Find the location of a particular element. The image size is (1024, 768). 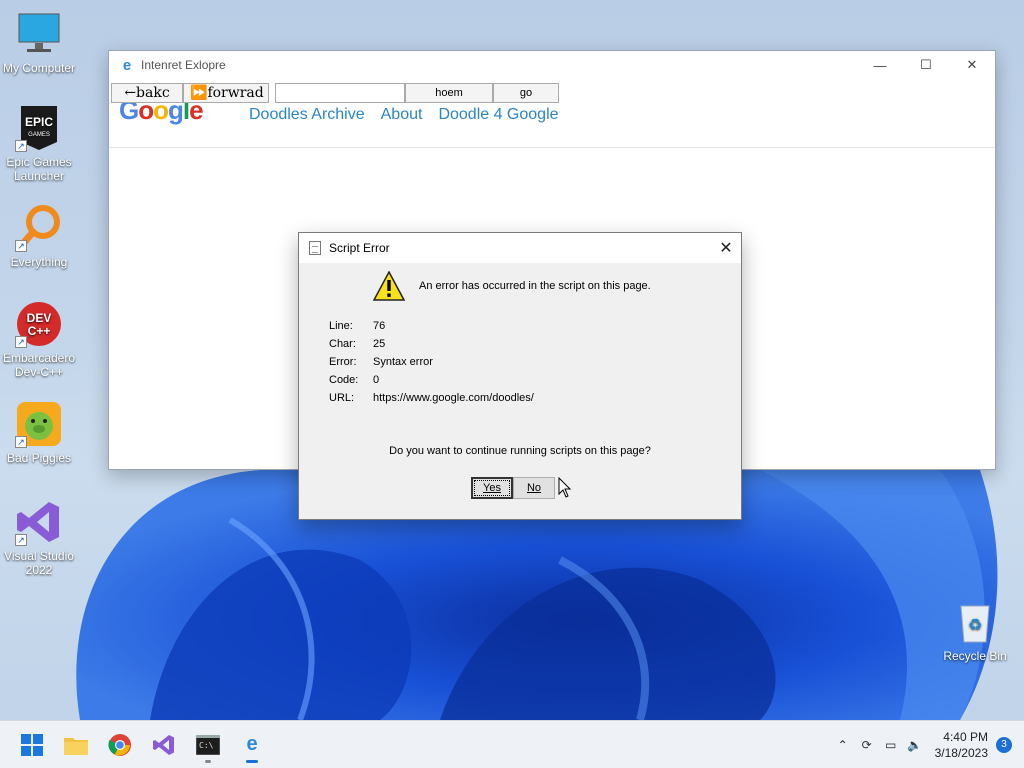

terminal-icon: C:\ is located at coordinates (208, 744).